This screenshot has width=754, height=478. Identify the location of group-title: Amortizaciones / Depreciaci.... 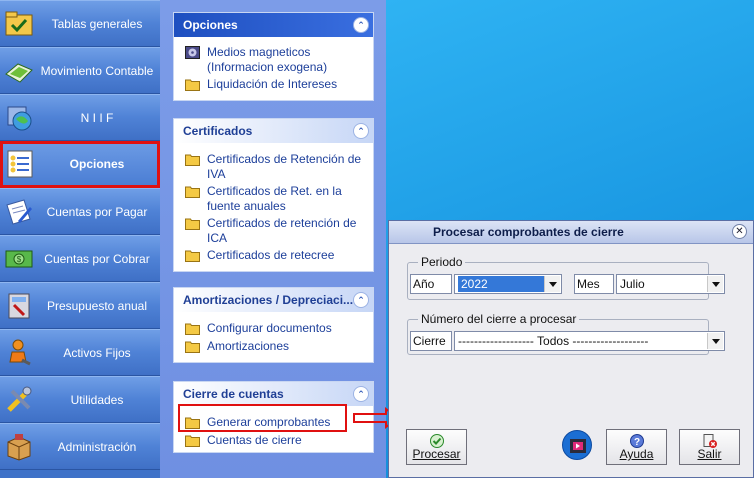
(268, 300).